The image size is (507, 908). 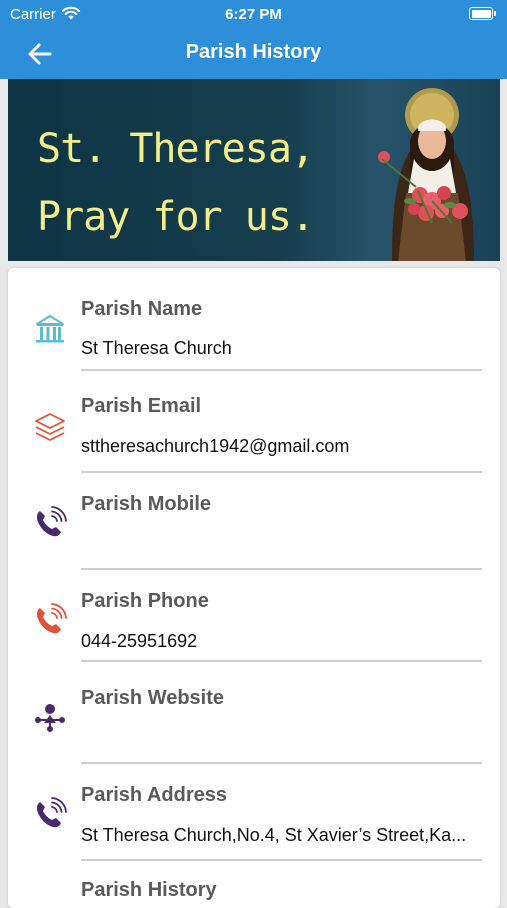 What do you see at coordinates (153, 698) in the screenshot?
I see `parish-website-label: Parish Website` at bounding box center [153, 698].